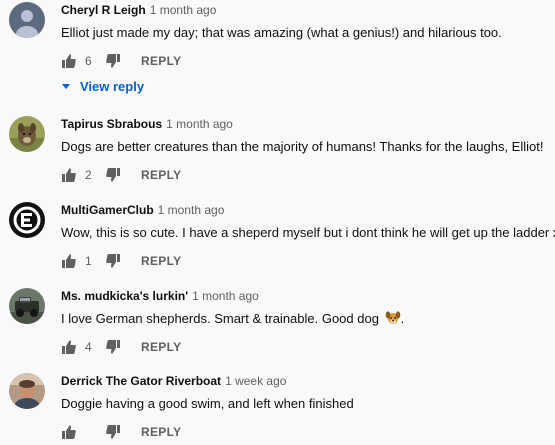 The width and height of the screenshot is (555, 445). I want to click on comment-actions: 2 REPLY, so click(121, 175).